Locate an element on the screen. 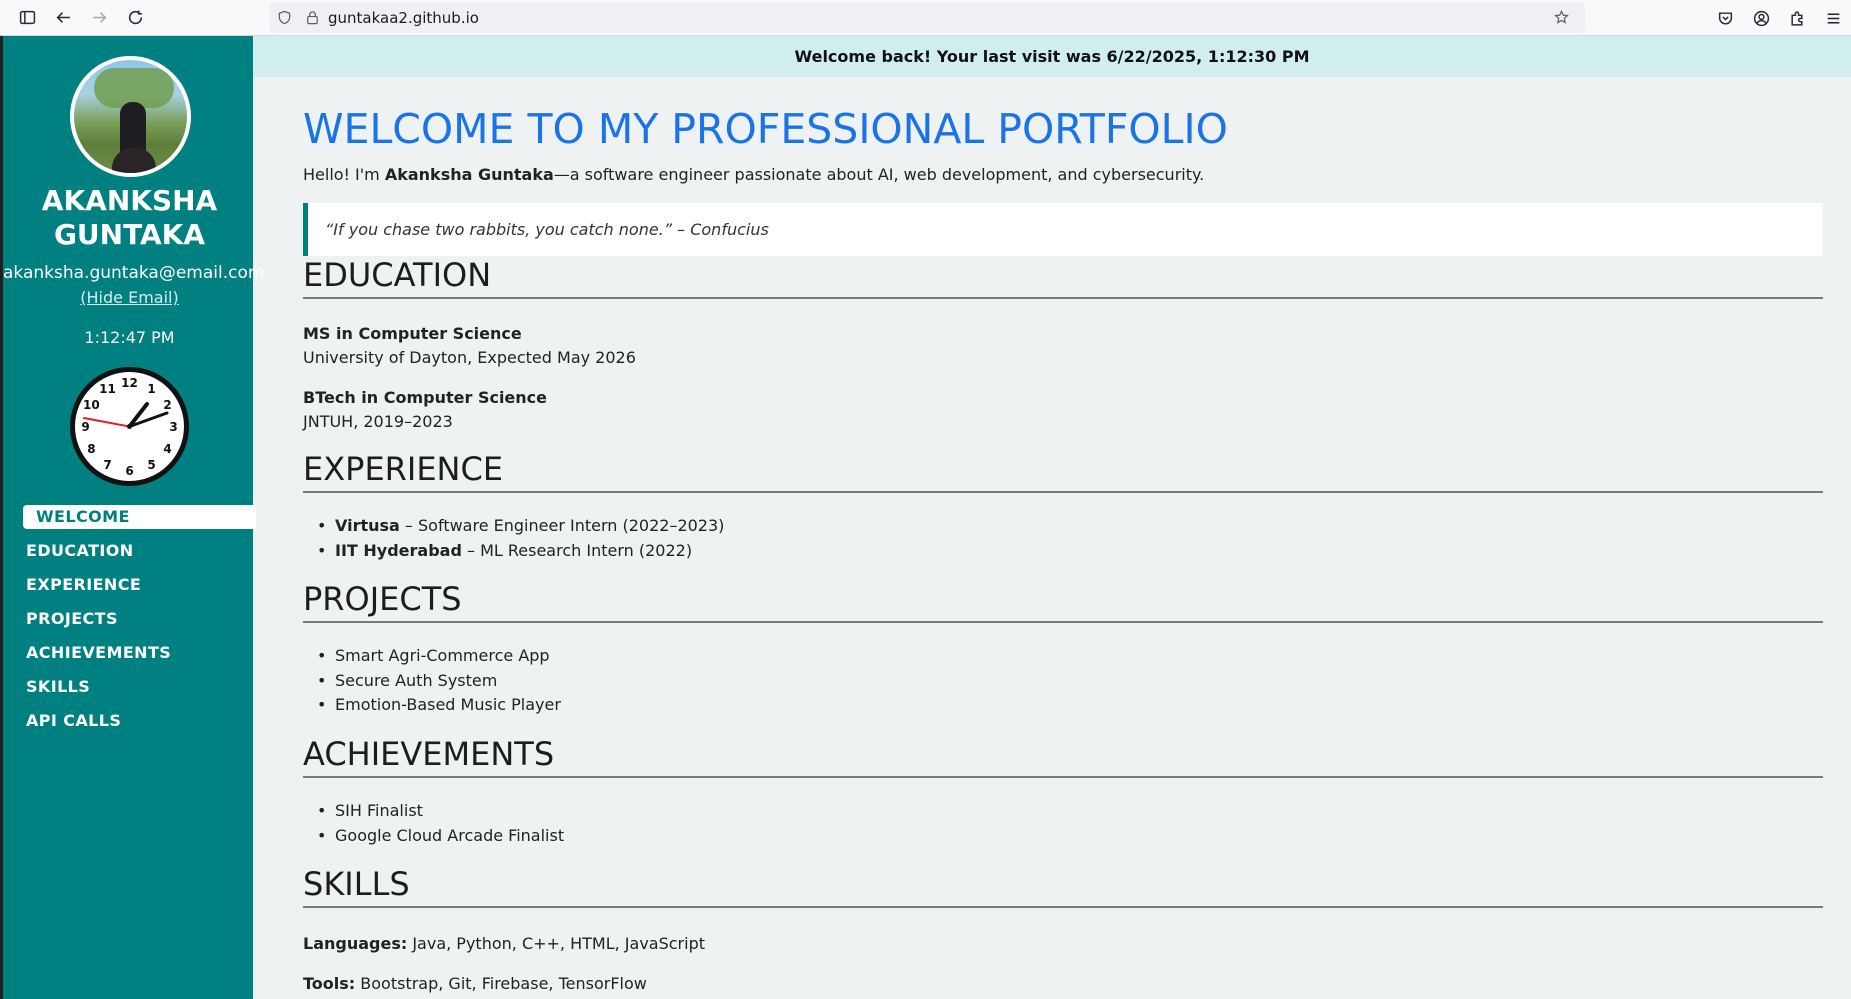 The height and width of the screenshot is (999, 1851). intro-prefix: Hello! I'm is located at coordinates (344, 174).